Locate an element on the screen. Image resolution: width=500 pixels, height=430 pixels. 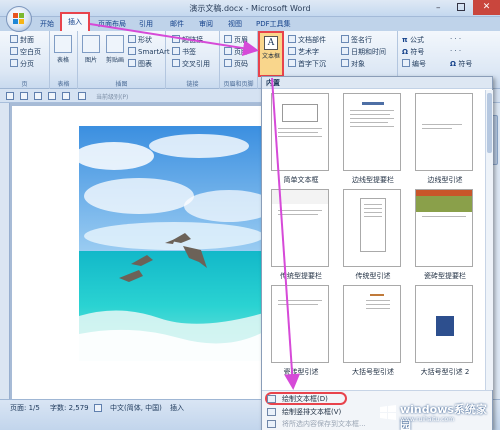
table-icon is located at coordinates (63, 44).